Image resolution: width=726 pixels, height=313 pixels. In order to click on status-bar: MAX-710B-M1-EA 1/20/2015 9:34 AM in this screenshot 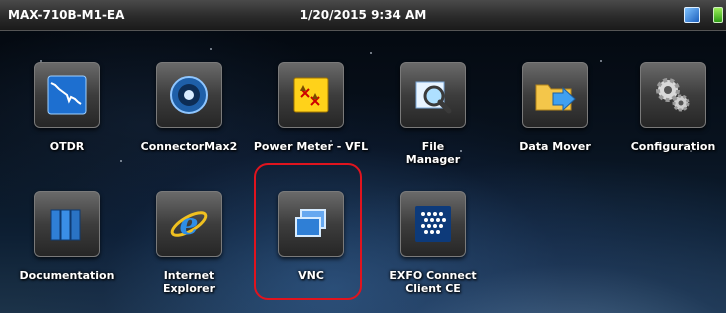, I will do `click(363, 15)`.